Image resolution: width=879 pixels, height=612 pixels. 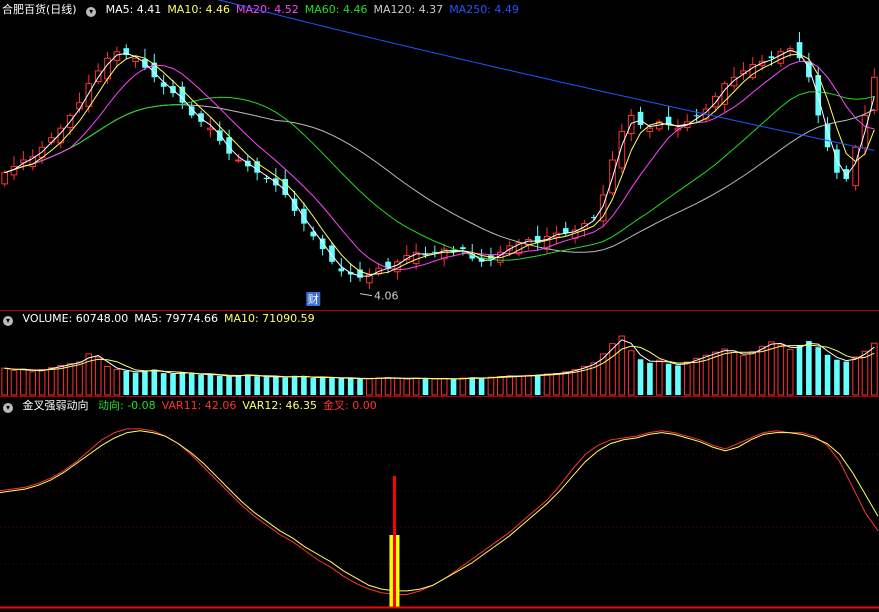 What do you see at coordinates (313, 299) in the screenshot?
I see `finance-event-label: 财` at bounding box center [313, 299].